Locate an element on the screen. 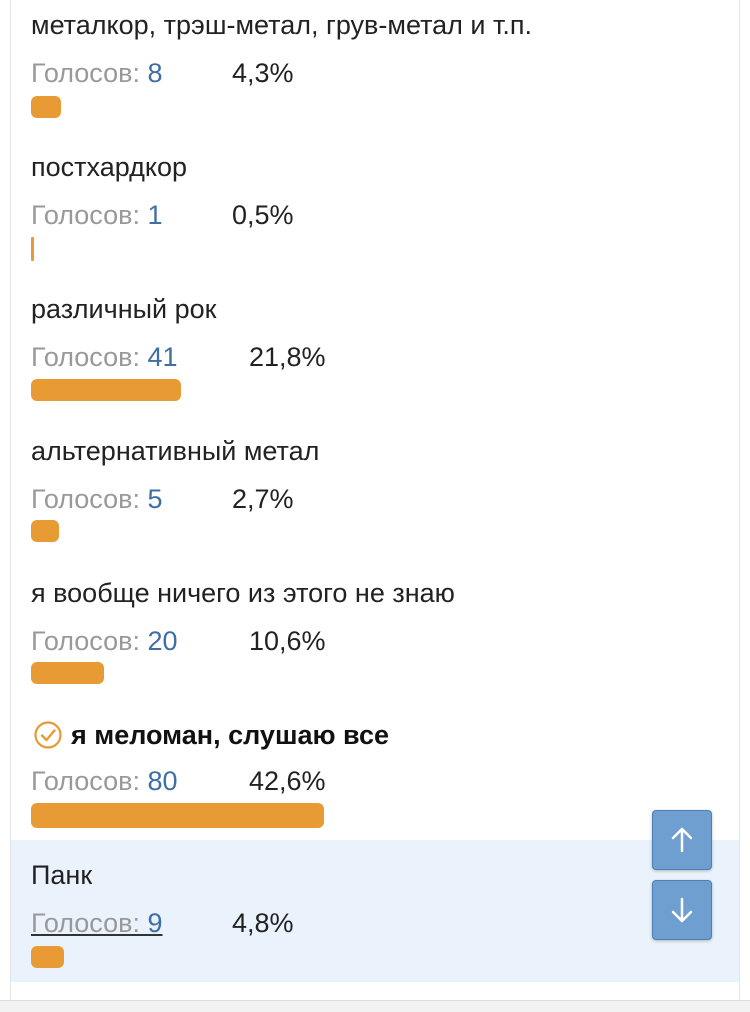 This screenshot has width=750, height=1012. votes-line: Голосов: 80 is located at coordinates (104, 781).